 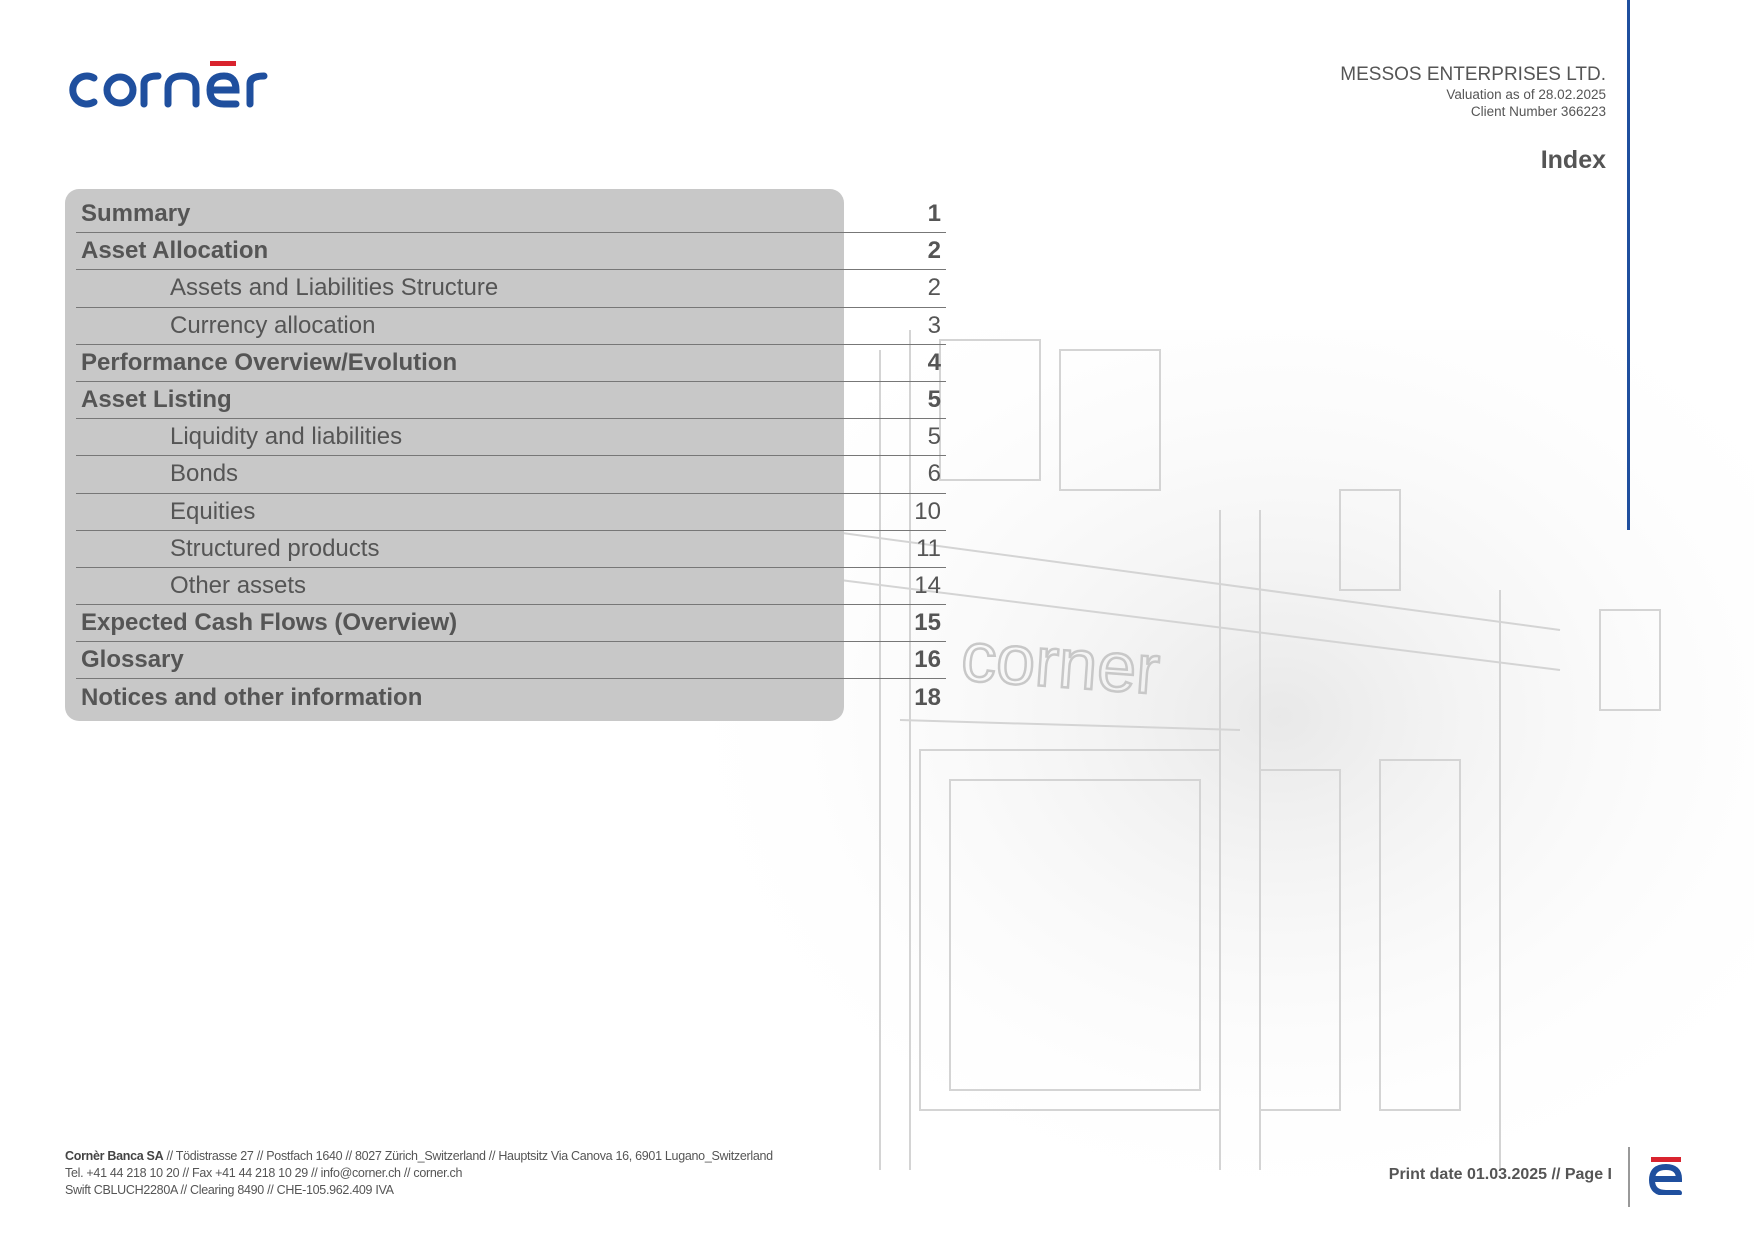 What do you see at coordinates (511, 215) in the screenshot?
I see `toc-item-summary: Summary 1` at bounding box center [511, 215].